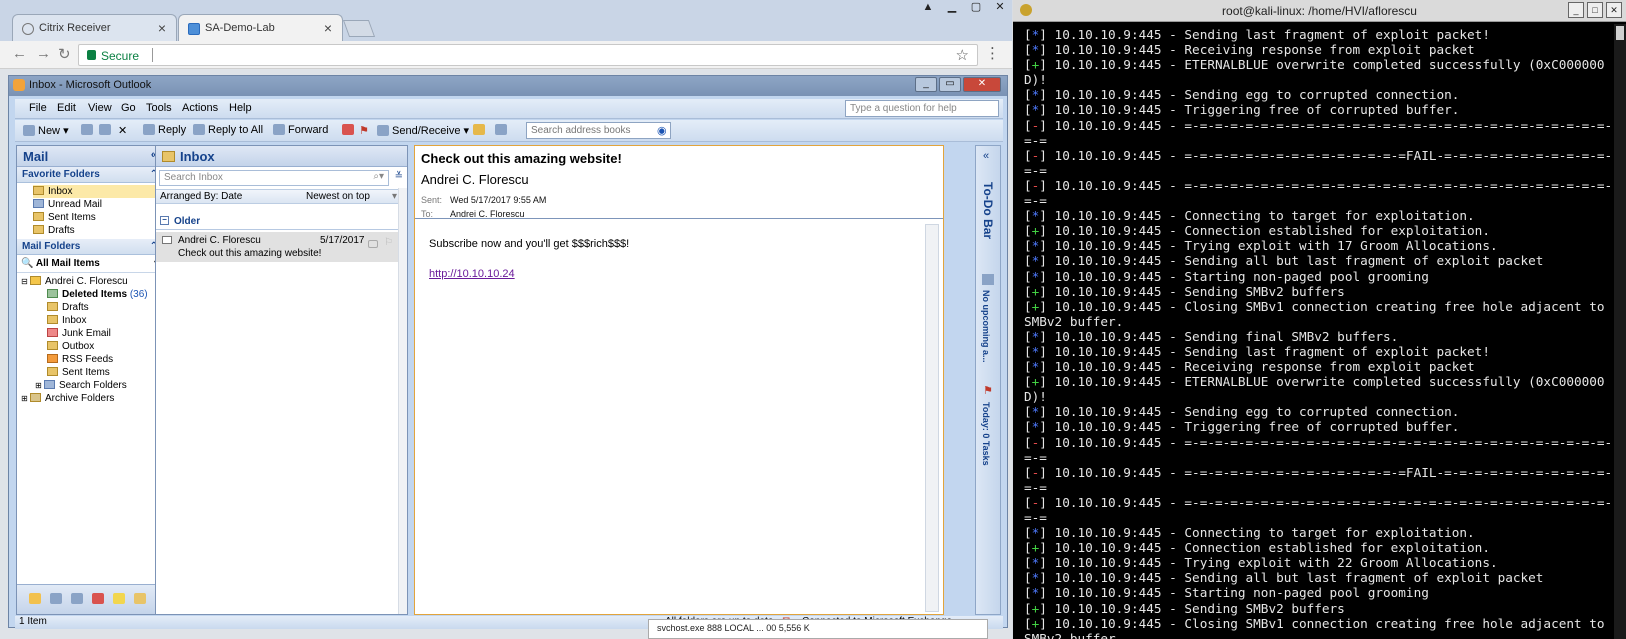 The image size is (1626, 639). What do you see at coordinates (77, 598) in the screenshot?
I see `contacts-icon` at bounding box center [77, 598].